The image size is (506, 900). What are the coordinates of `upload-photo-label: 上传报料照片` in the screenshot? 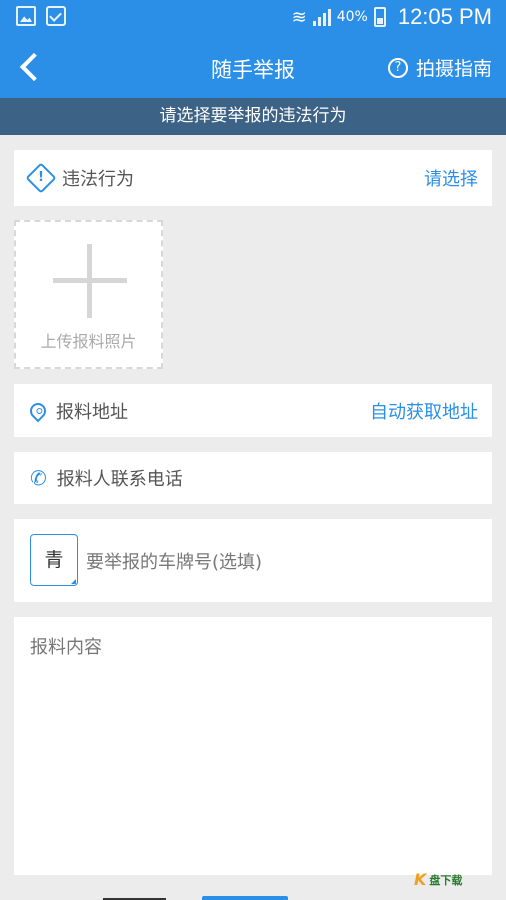 It's located at (88, 341).